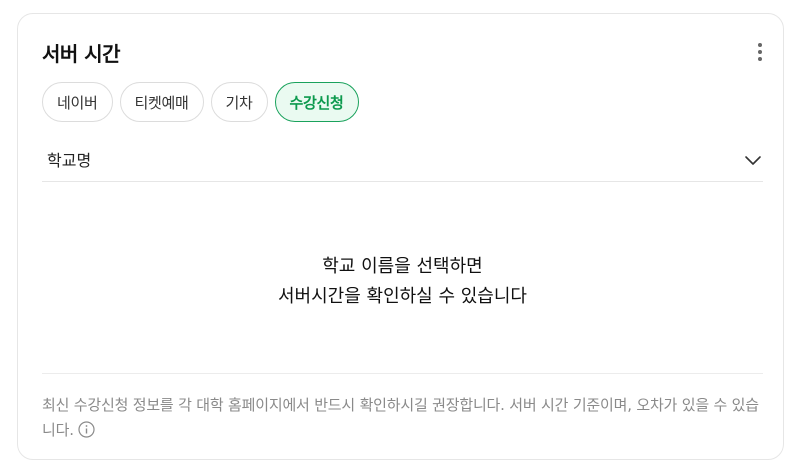 This screenshot has width=800, height=473. What do you see at coordinates (77, 102) in the screenshot?
I see `tab-naver: 네이버` at bounding box center [77, 102].